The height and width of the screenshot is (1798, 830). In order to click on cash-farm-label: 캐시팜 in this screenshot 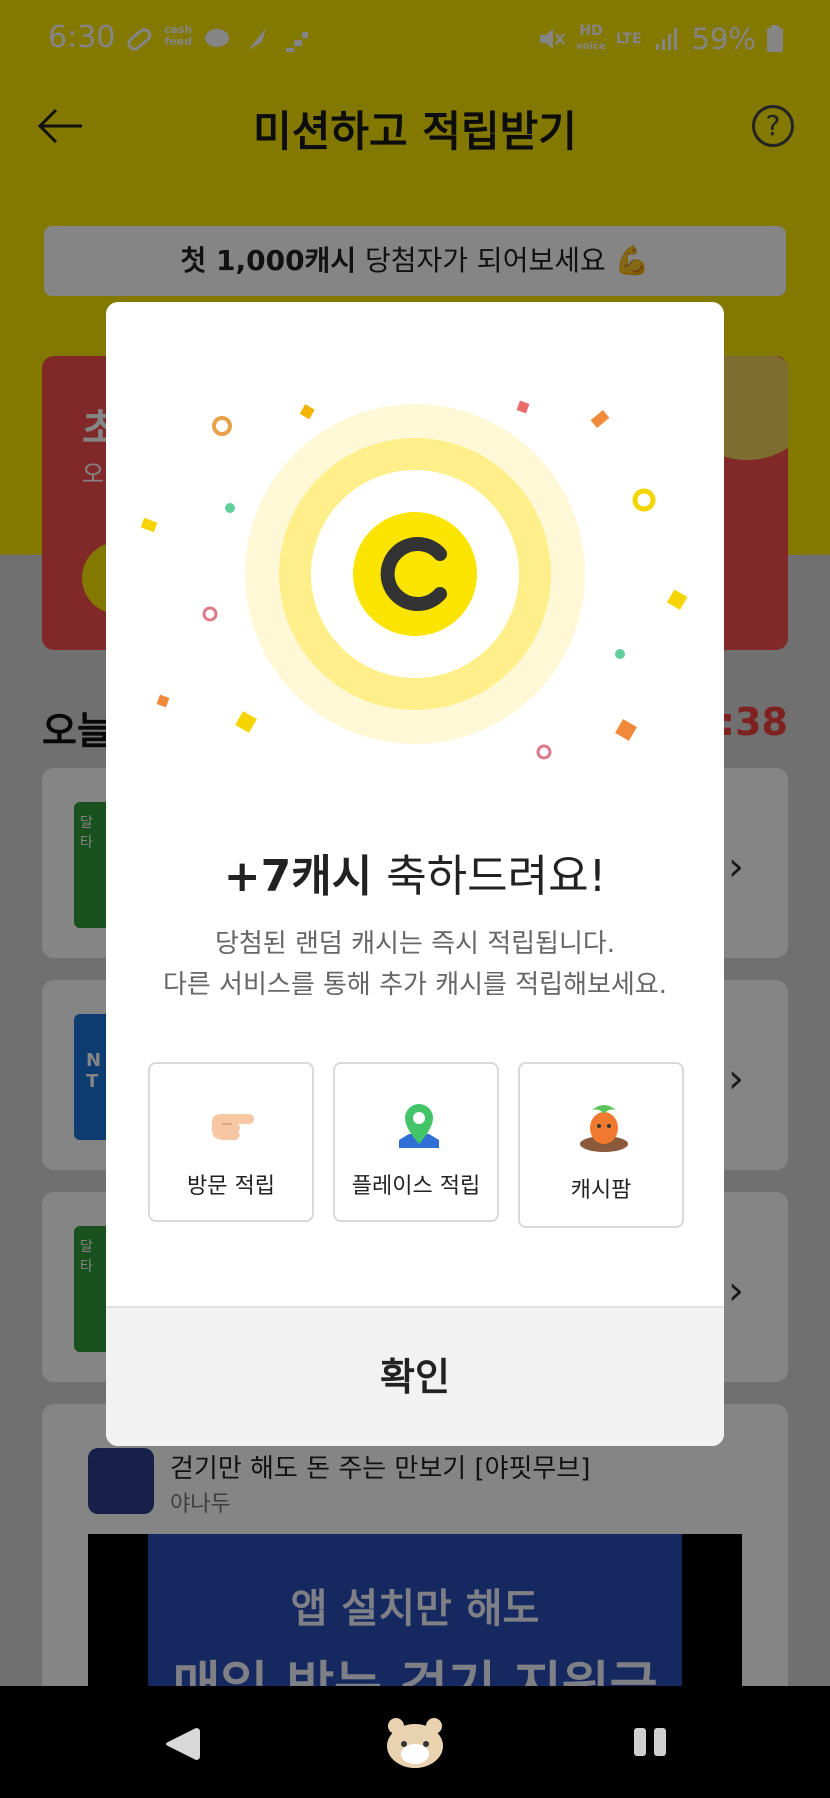, I will do `click(601, 1190)`.